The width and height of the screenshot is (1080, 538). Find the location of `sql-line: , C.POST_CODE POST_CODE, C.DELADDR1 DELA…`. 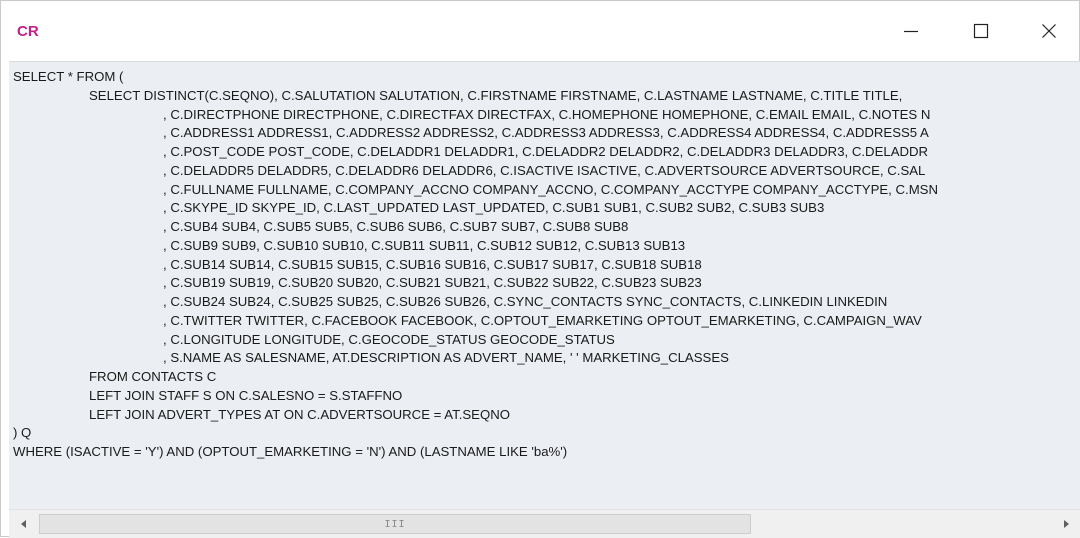

sql-line: , C.POST_CODE POST_CODE, C.DELADDR1 DELA… is located at coordinates (546, 151).